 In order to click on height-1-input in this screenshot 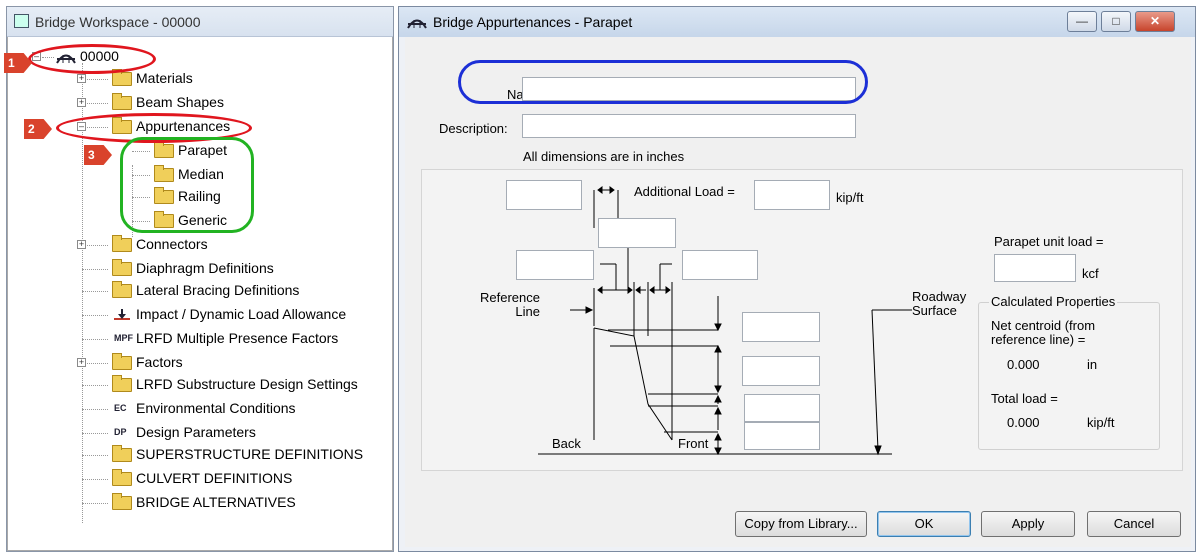, I will do `click(781, 327)`.